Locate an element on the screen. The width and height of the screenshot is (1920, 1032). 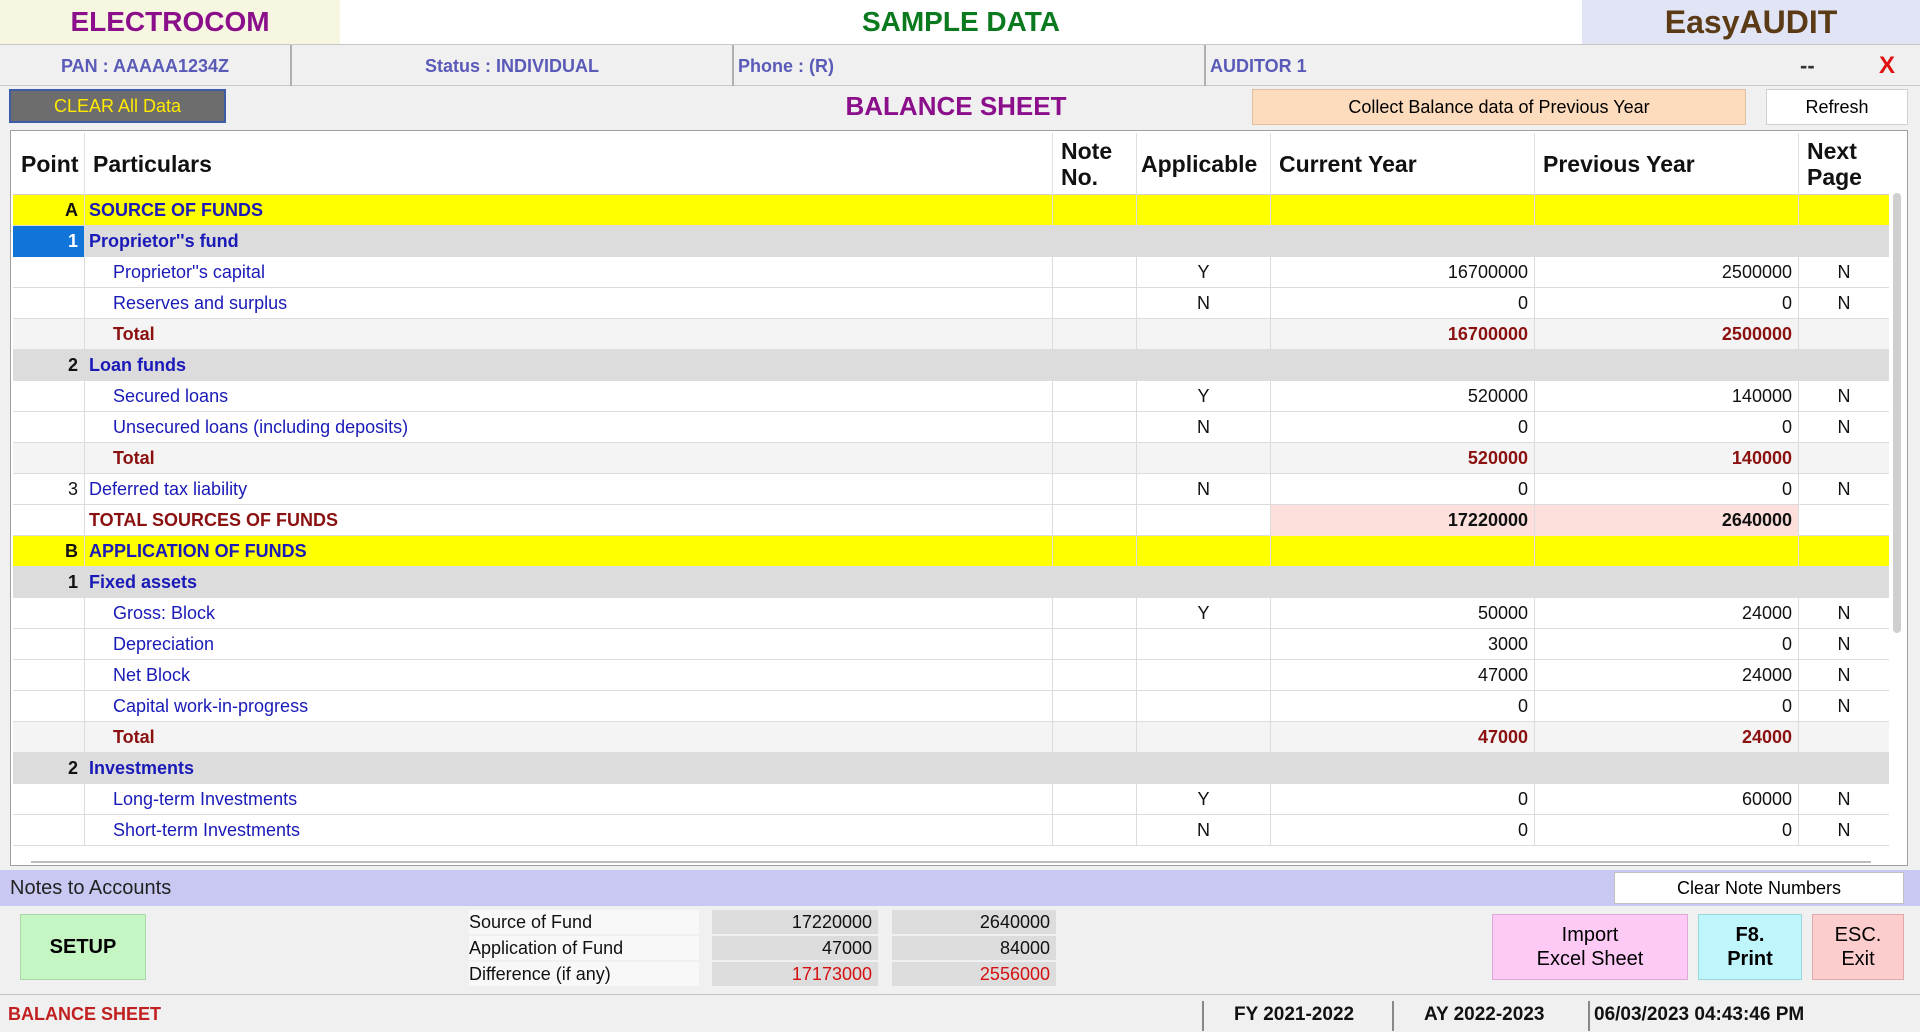
refresh-button: Refresh is located at coordinates (1837, 107).